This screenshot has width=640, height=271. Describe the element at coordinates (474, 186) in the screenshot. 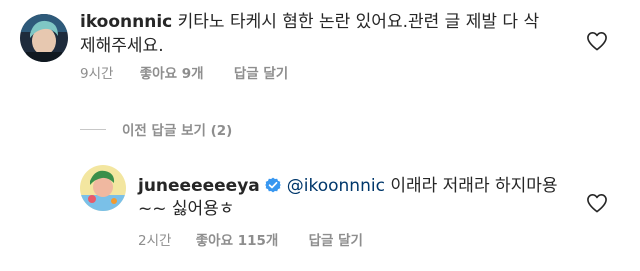

I see `reply-text-line1: 이래라 저래라 하지마용` at that location.